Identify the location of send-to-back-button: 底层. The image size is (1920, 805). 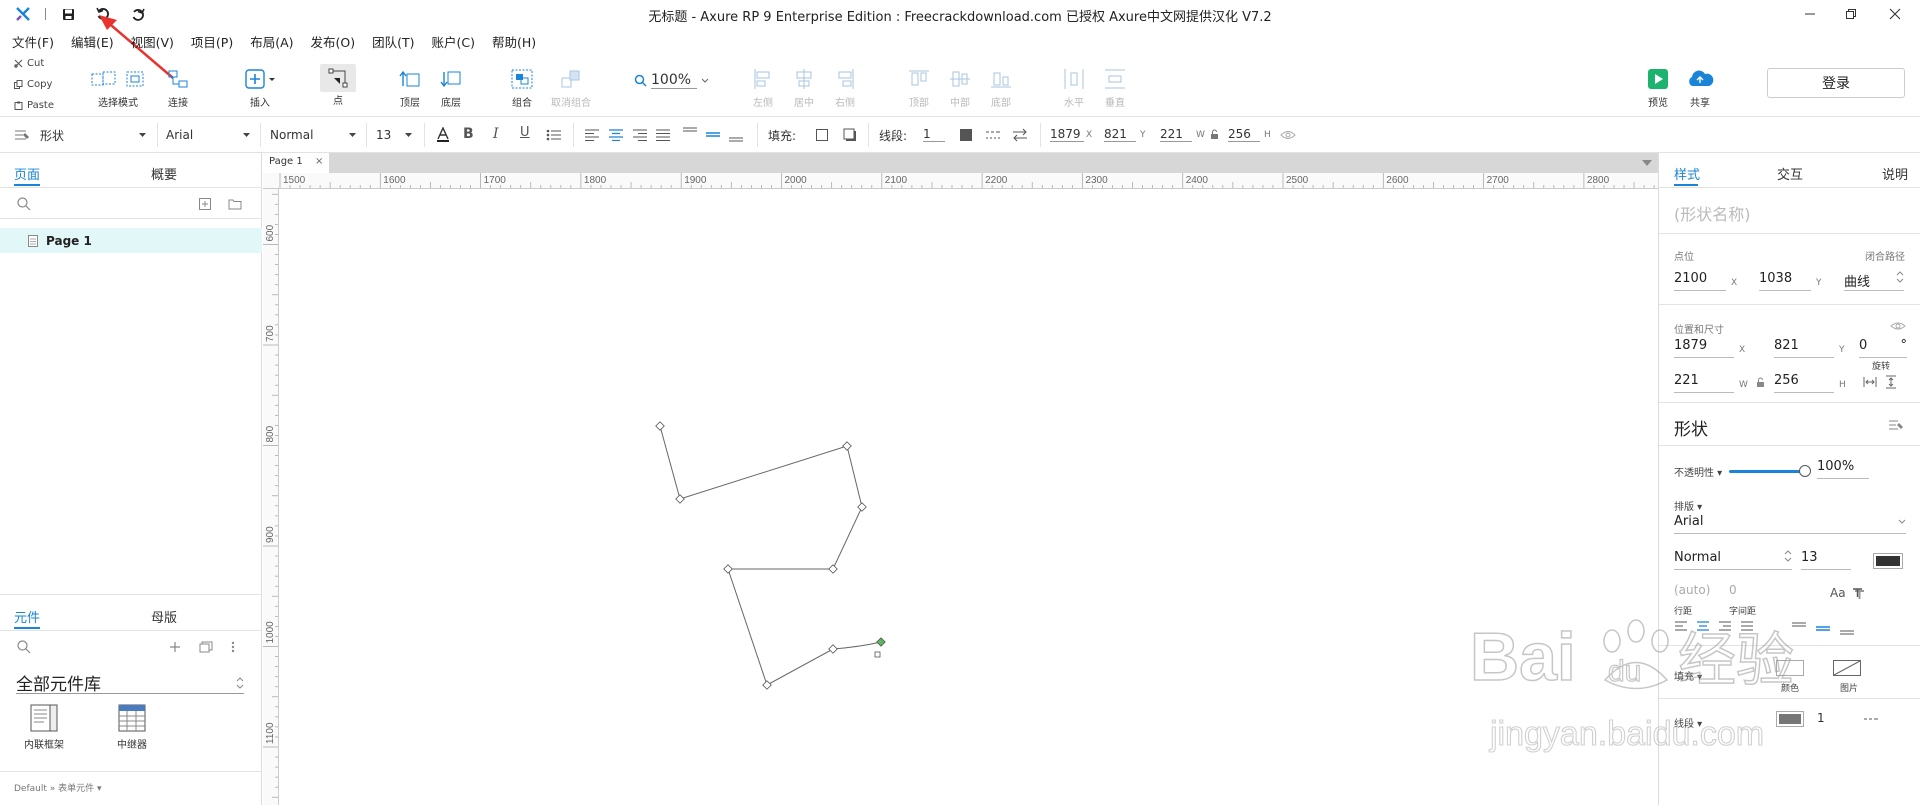
(451, 86).